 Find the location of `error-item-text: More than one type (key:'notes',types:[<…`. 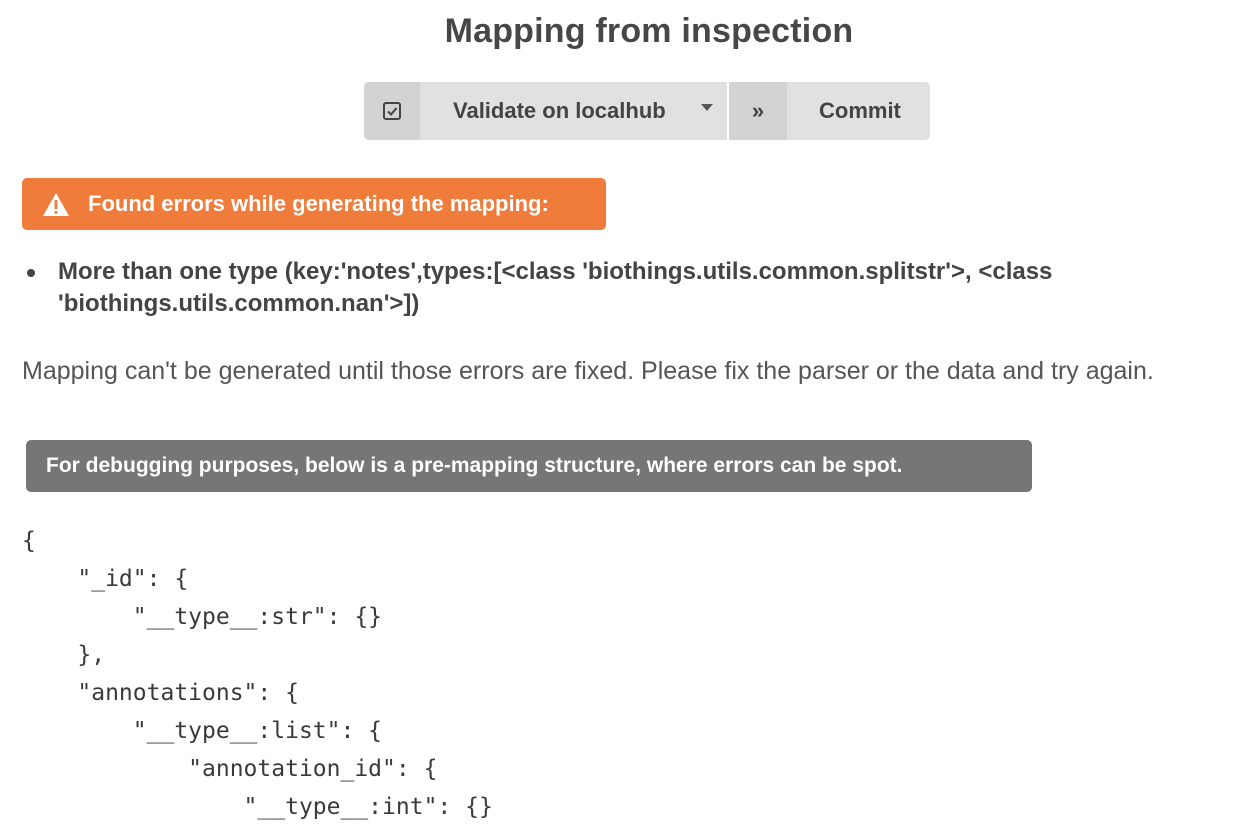

error-item-text: More than one type (key:'notes',types:[<… is located at coordinates (555, 287).